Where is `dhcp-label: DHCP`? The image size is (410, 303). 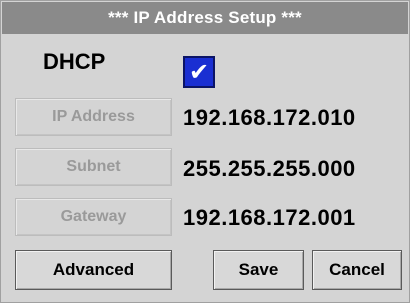
dhcp-label: DHCP is located at coordinates (74, 61).